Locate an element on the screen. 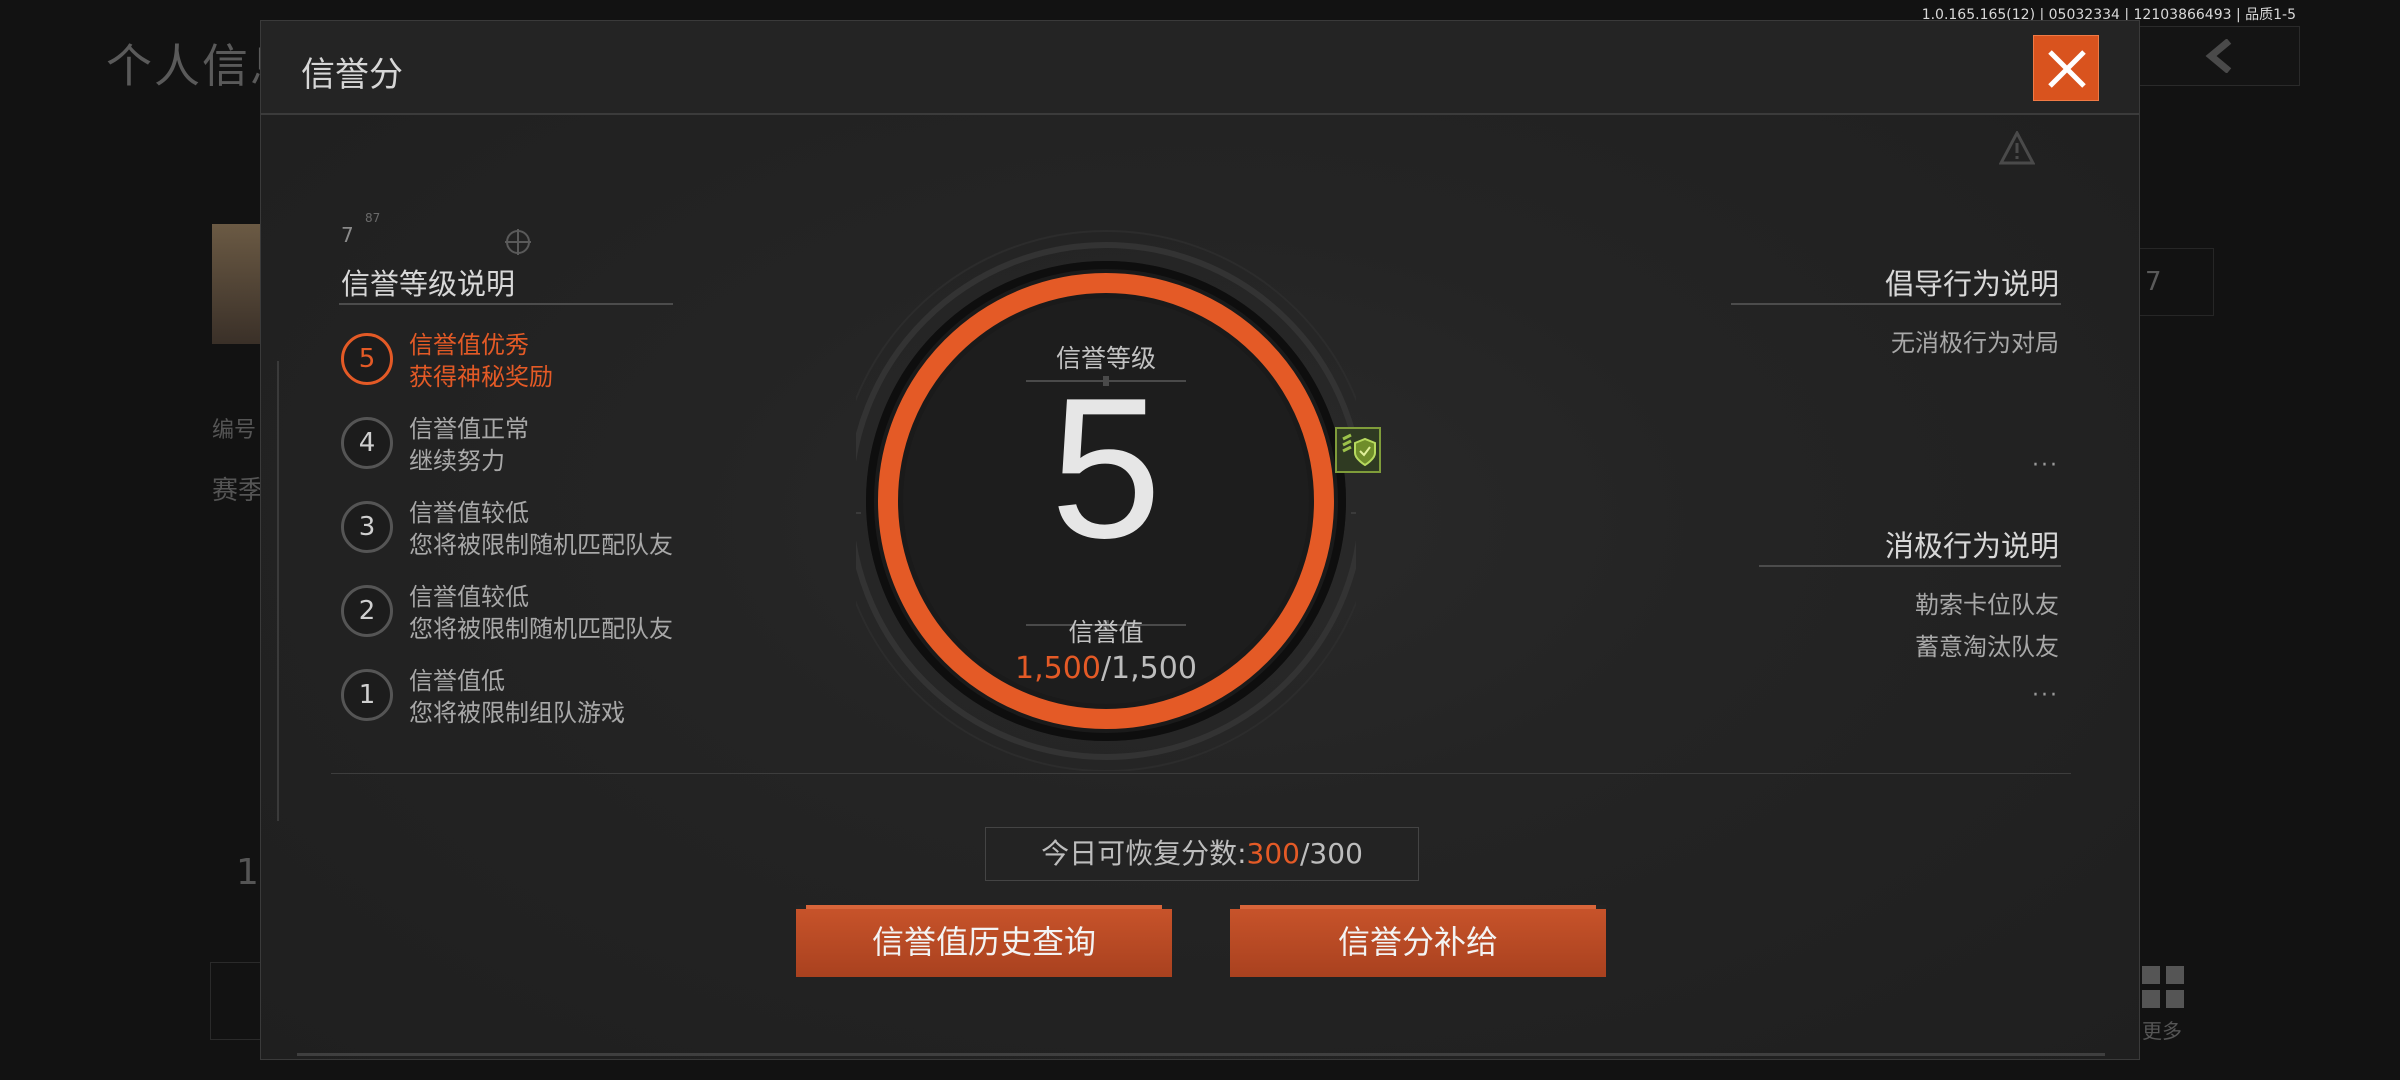 Image resolution: width=2400 pixels, height=1080 pixels. deco-superscript: 87 is located at coordinates (373, 218).